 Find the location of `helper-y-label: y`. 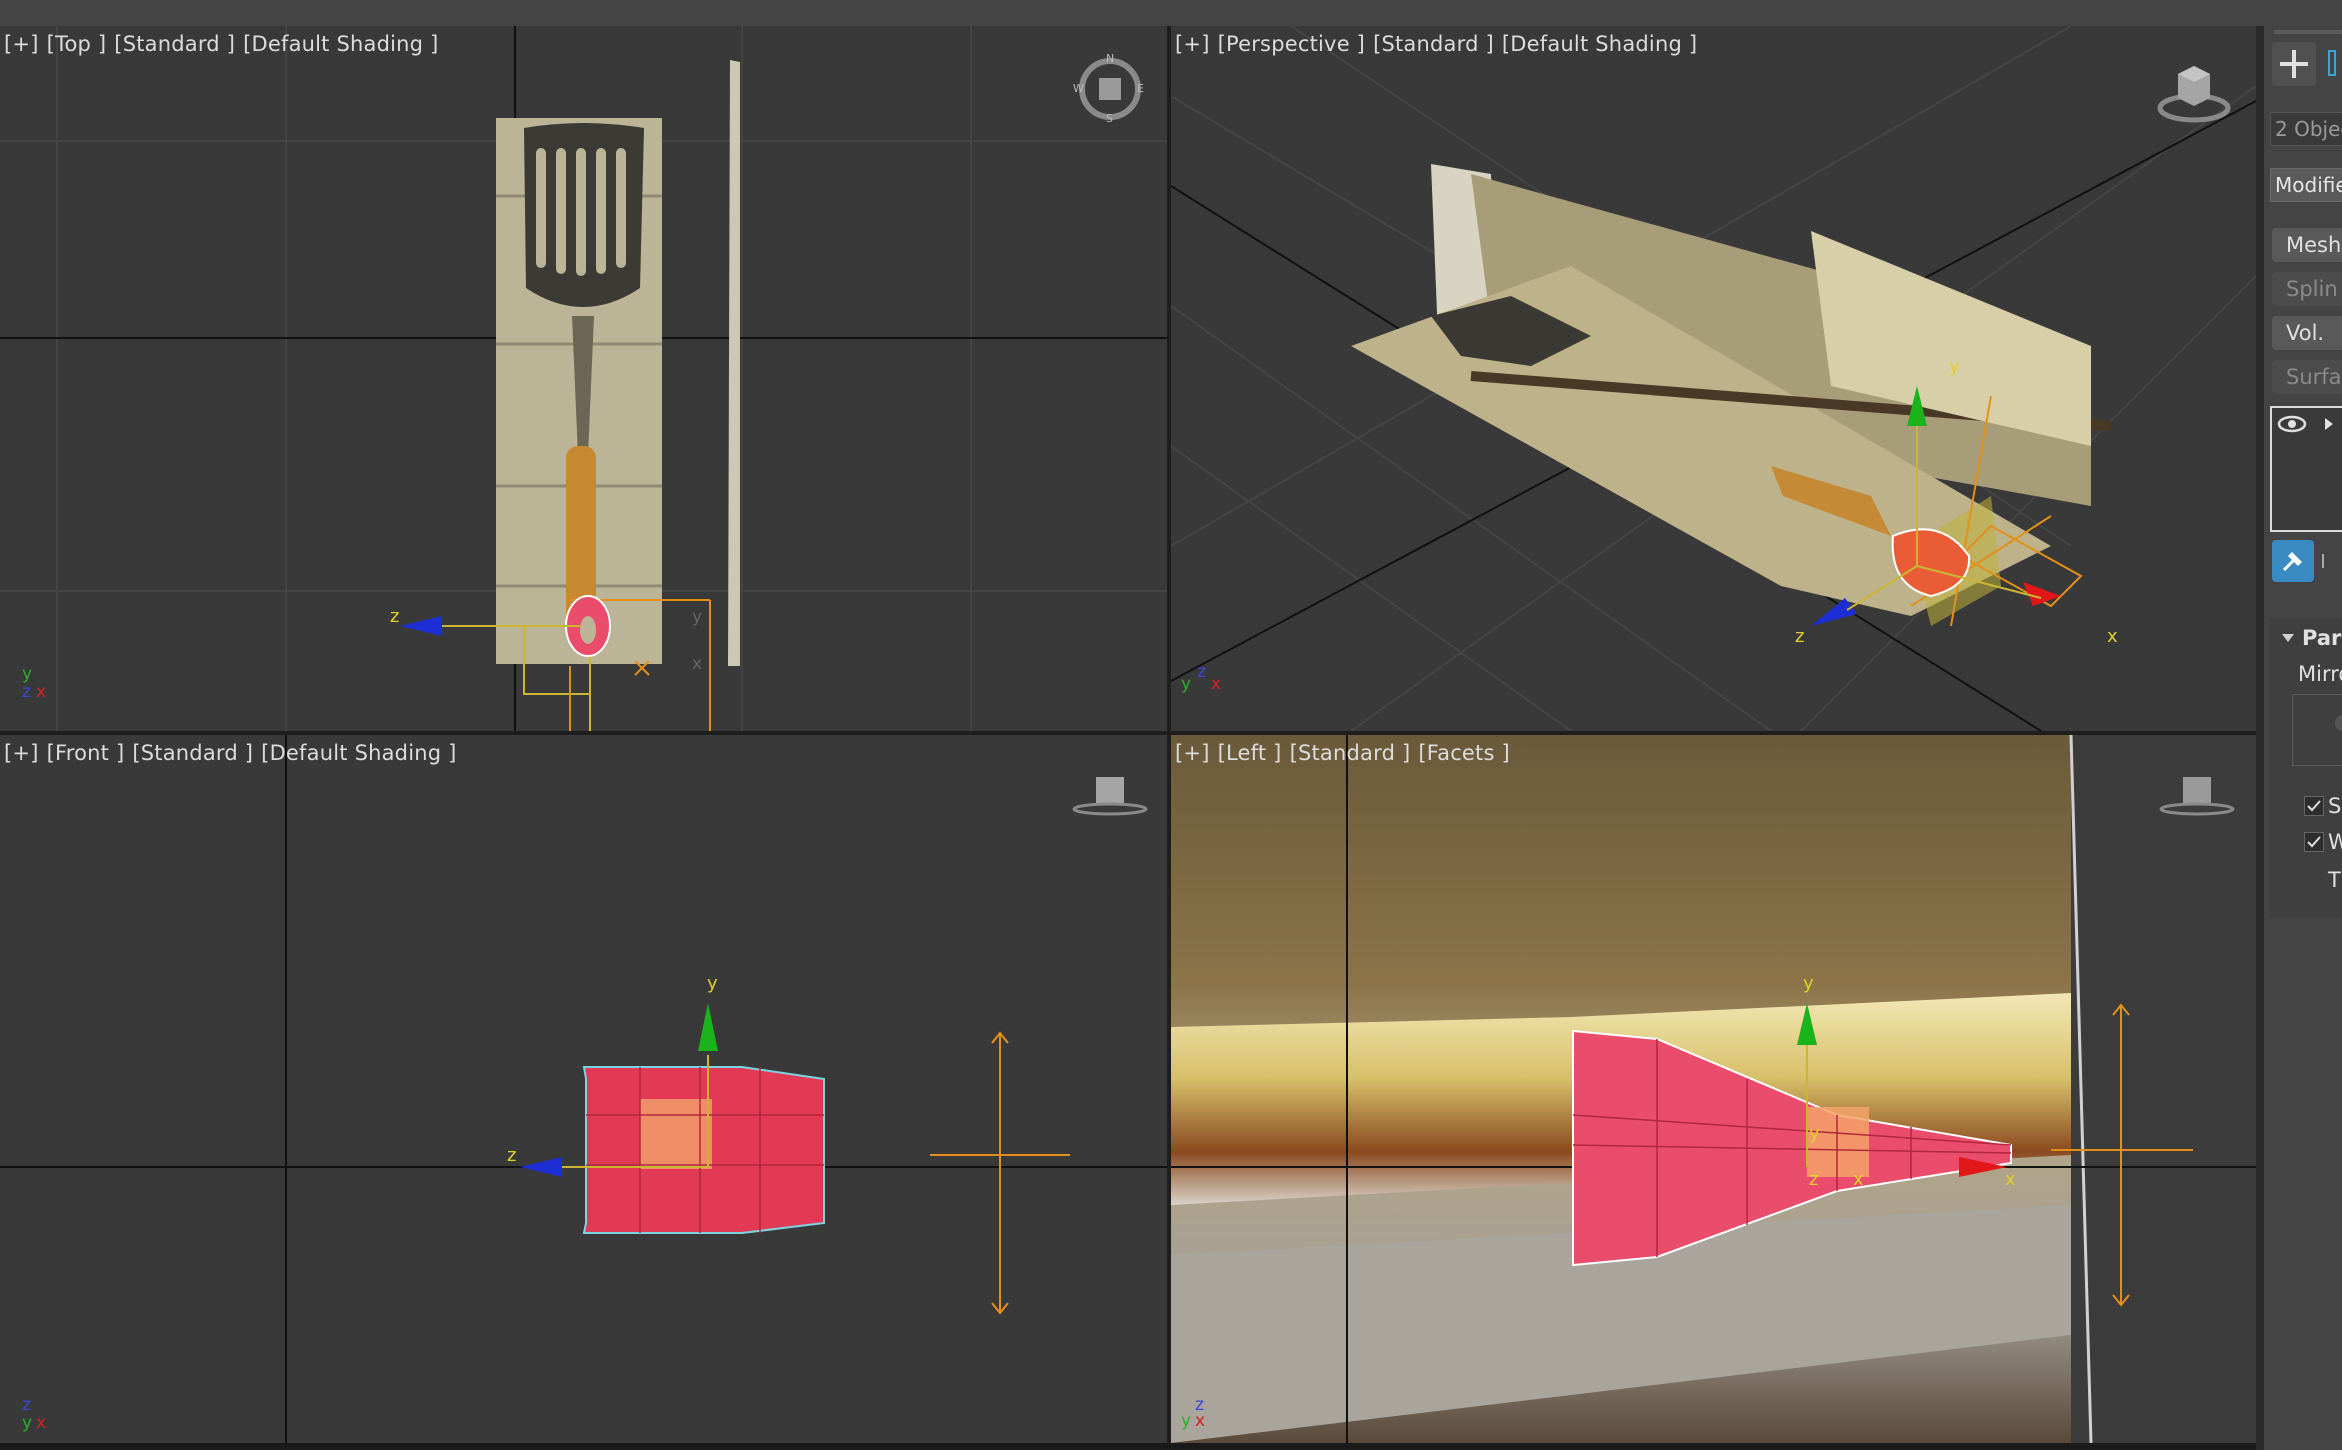

helper-y-label: y is located at coordinates (697, 617).